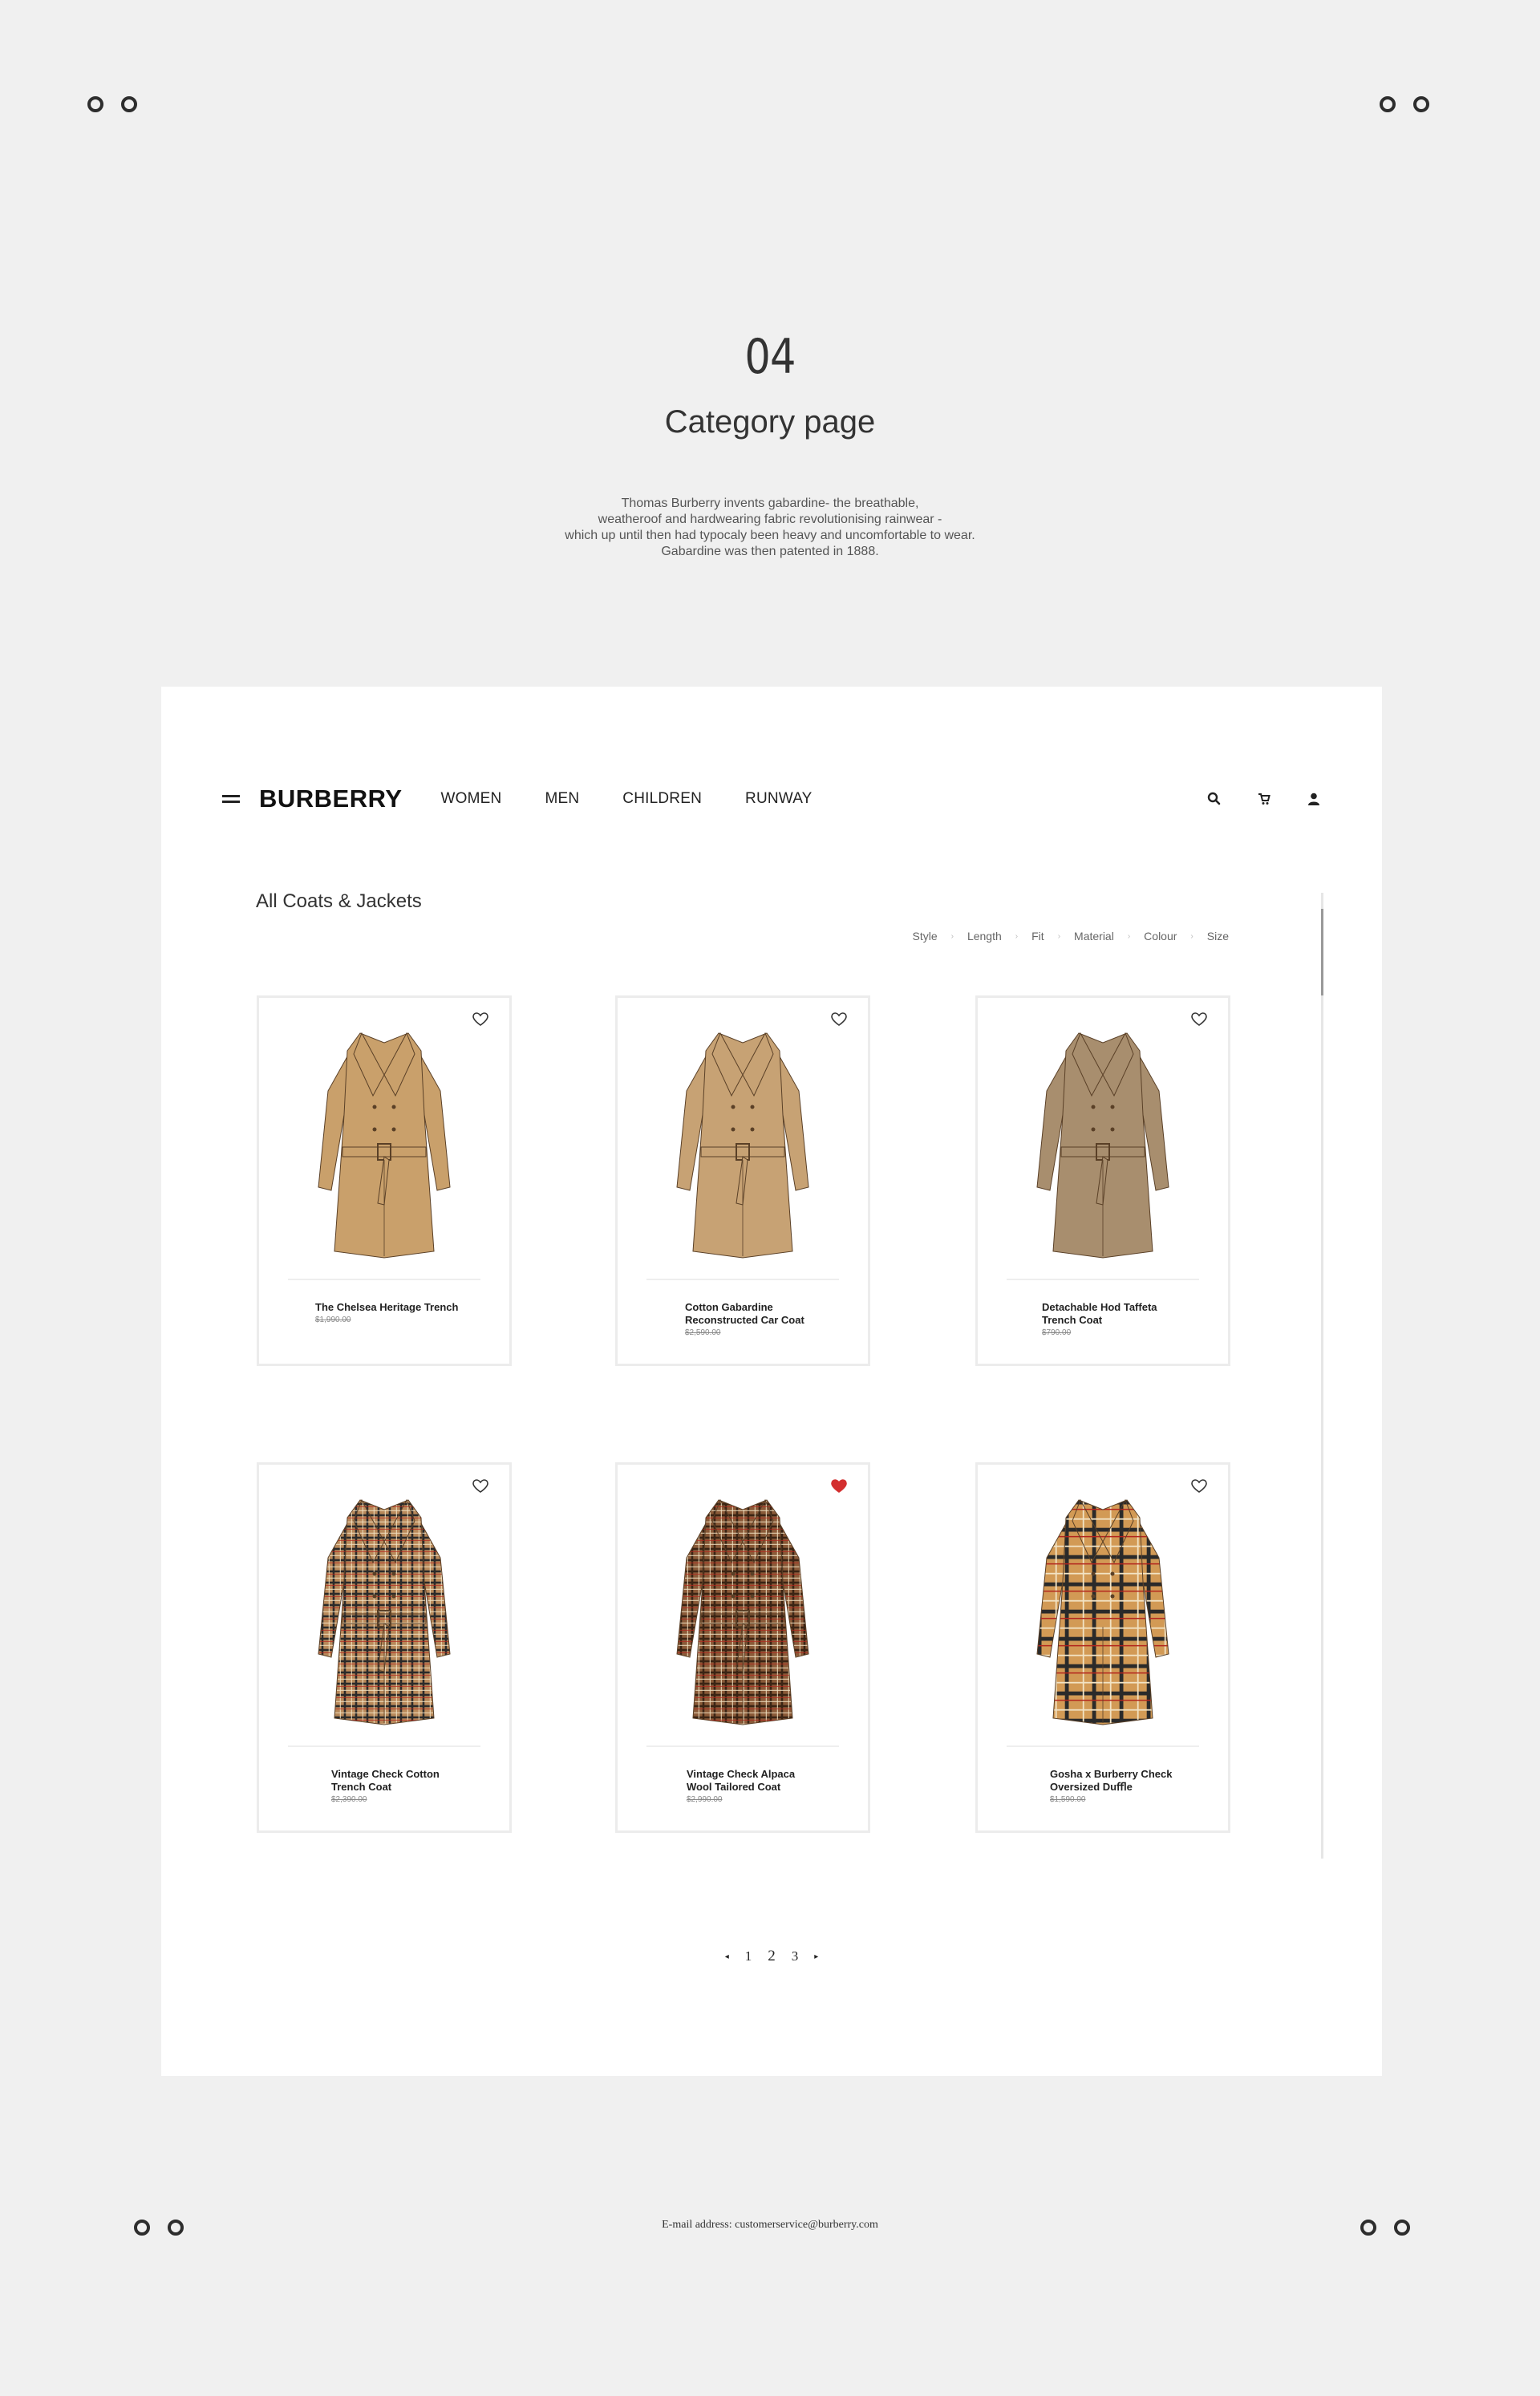  Describe the element at coordinates (777, 1774) in the screenshot. I see `product-name: Vintage Check Alpaca` at that location.